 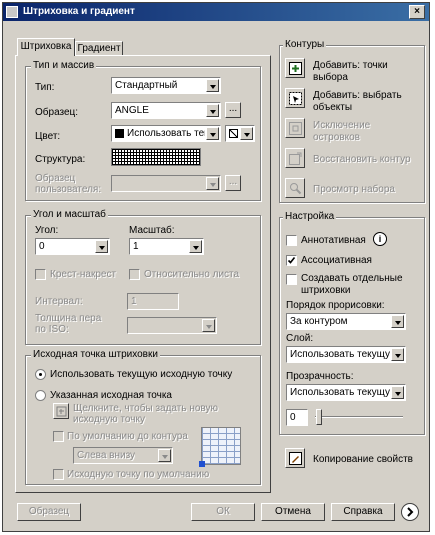 I want to click on recreate-boundary-icon, so click(x=295, y=158).